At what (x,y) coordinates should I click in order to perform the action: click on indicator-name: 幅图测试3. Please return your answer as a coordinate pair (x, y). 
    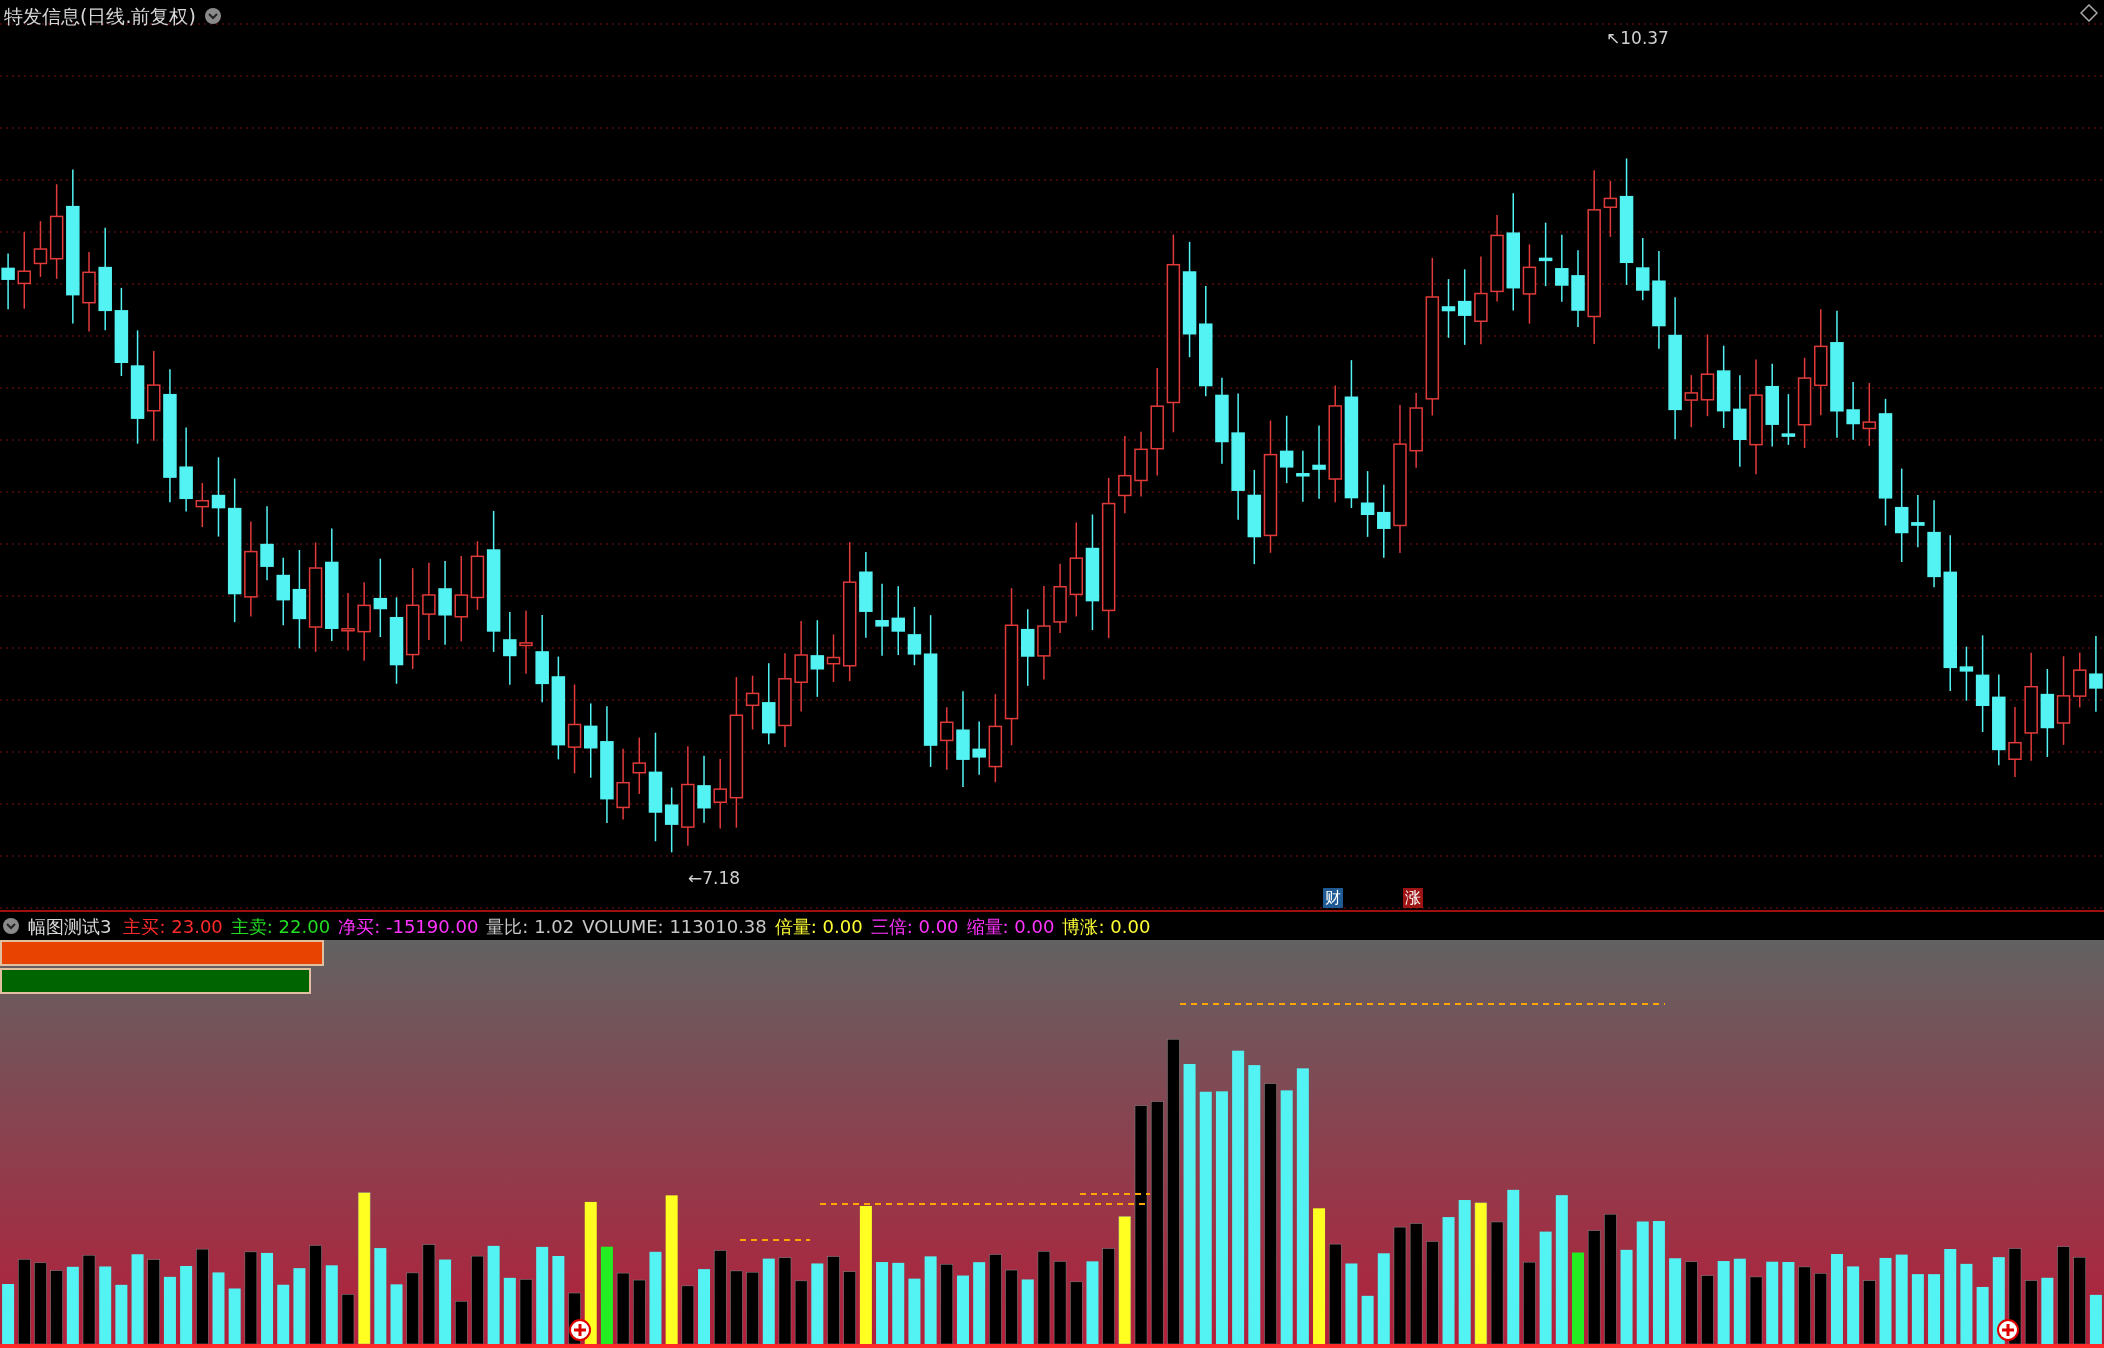
    Looking at the image, I should click on (70, 926).